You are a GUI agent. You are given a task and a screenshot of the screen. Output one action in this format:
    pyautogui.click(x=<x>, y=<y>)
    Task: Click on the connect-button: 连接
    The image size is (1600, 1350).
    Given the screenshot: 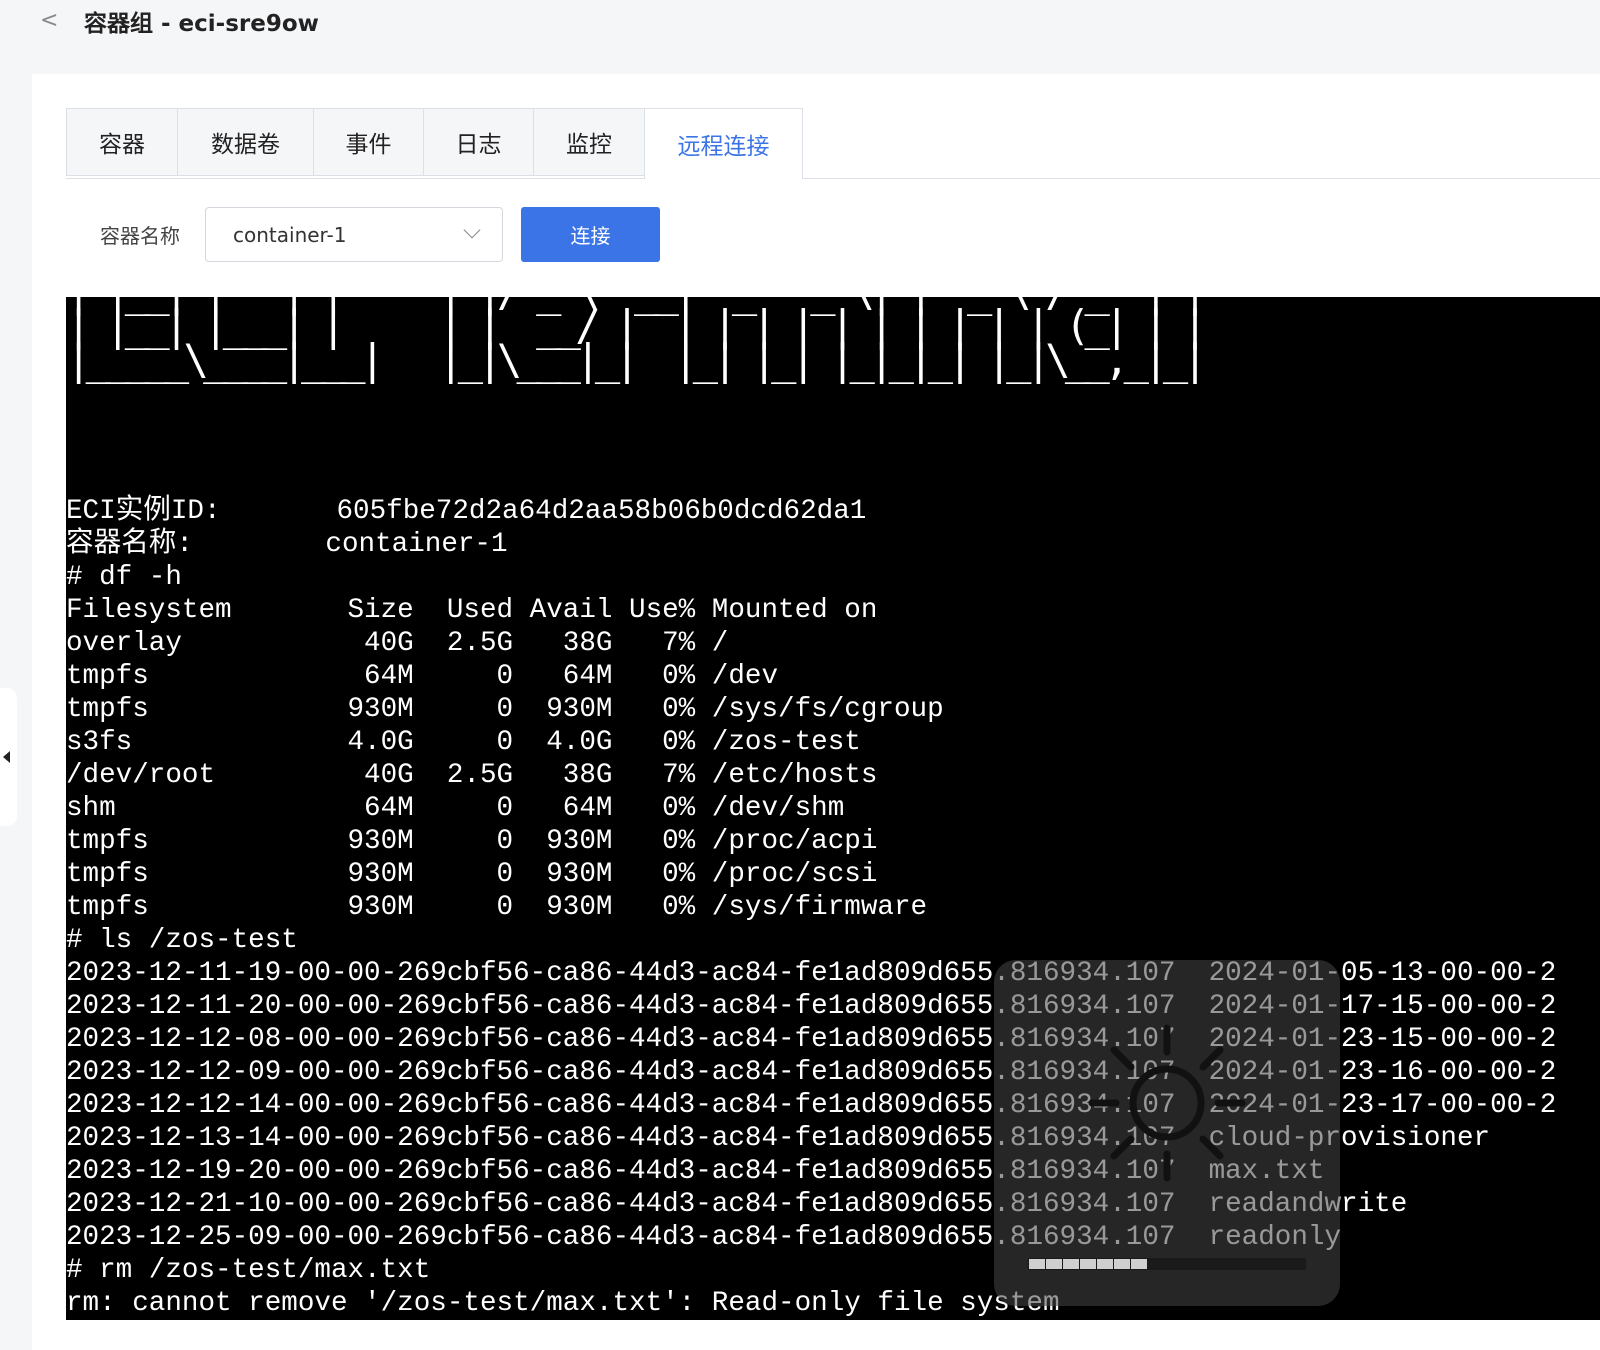 What is the action you would take?
    pyautogui.click(x=590, y=234)
    